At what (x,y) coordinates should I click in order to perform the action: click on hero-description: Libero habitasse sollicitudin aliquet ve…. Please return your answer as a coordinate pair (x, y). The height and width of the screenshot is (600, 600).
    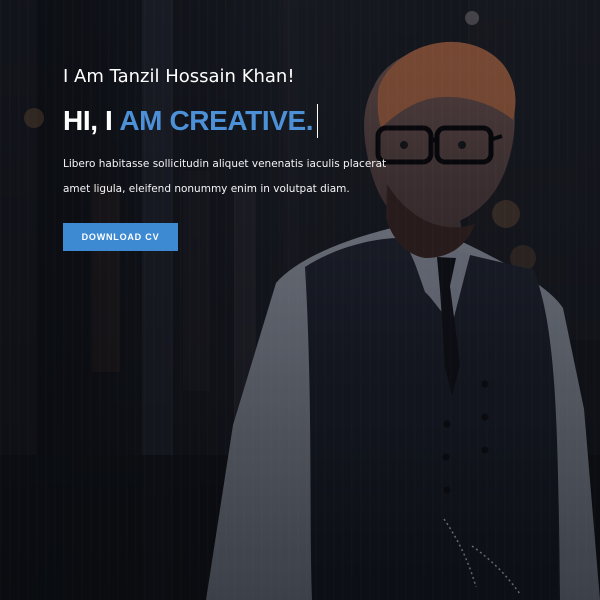
    Looking at the image, I should click on (225, 176).